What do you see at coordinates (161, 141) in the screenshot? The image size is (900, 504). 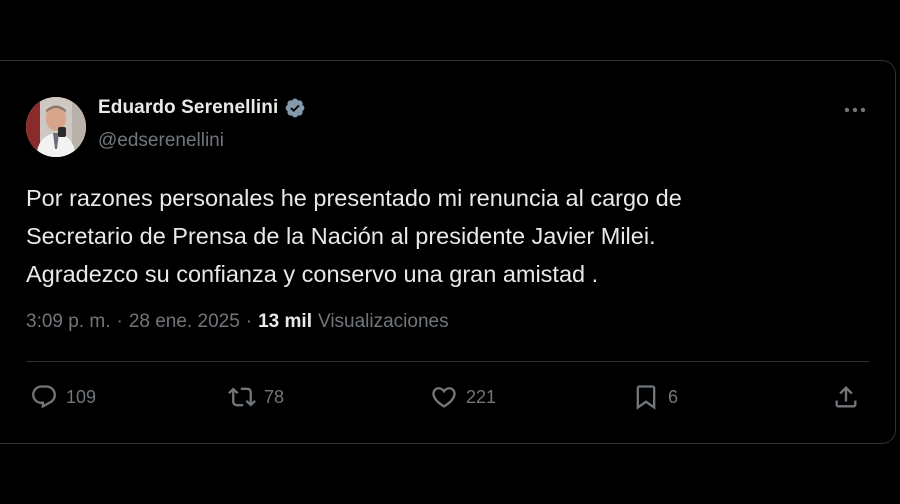 I see `author-handle: @edserenellini` at bounding box center [161, 141].